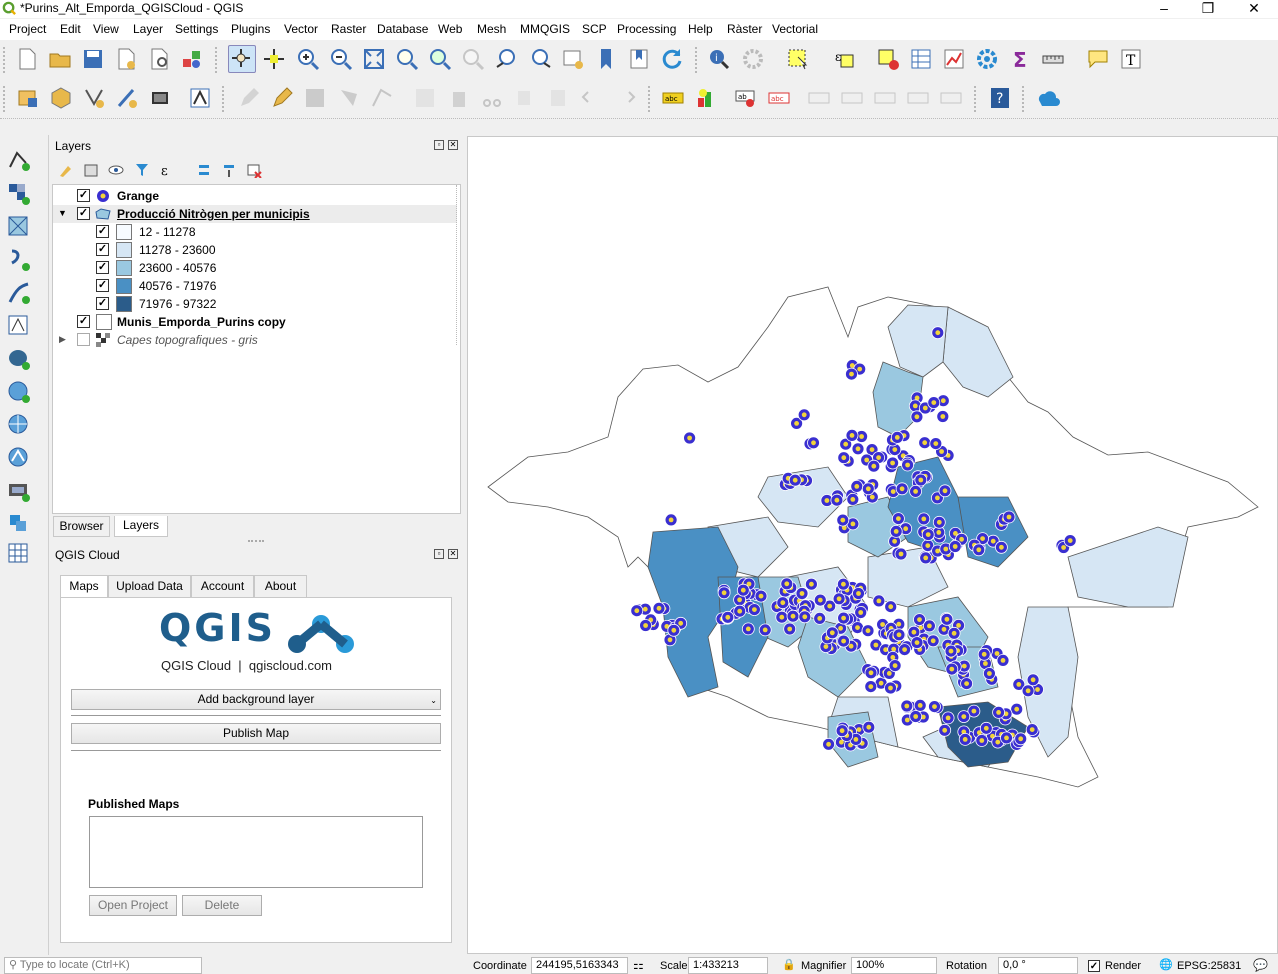 The image size is (1278, 974). What do you see at coordinates (1038, 965) in the screenshot?
I see `rotation-field: 0,0 °` at bounding box center [1038, 965].